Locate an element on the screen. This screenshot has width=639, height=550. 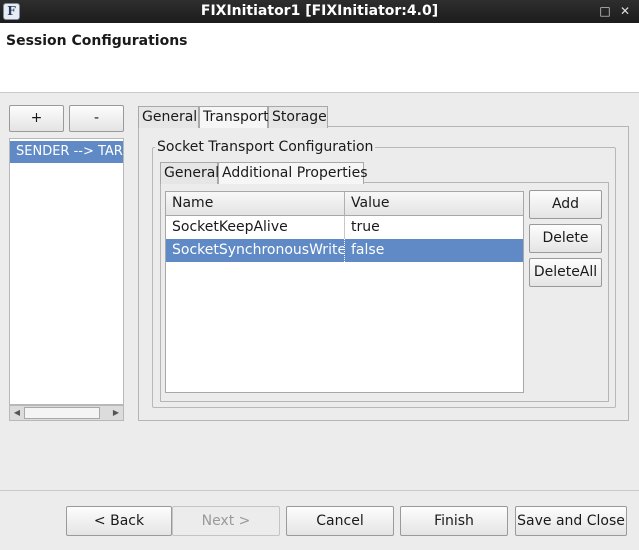
save-and-close-button: Save and Close is located at coordinates (571, 521).